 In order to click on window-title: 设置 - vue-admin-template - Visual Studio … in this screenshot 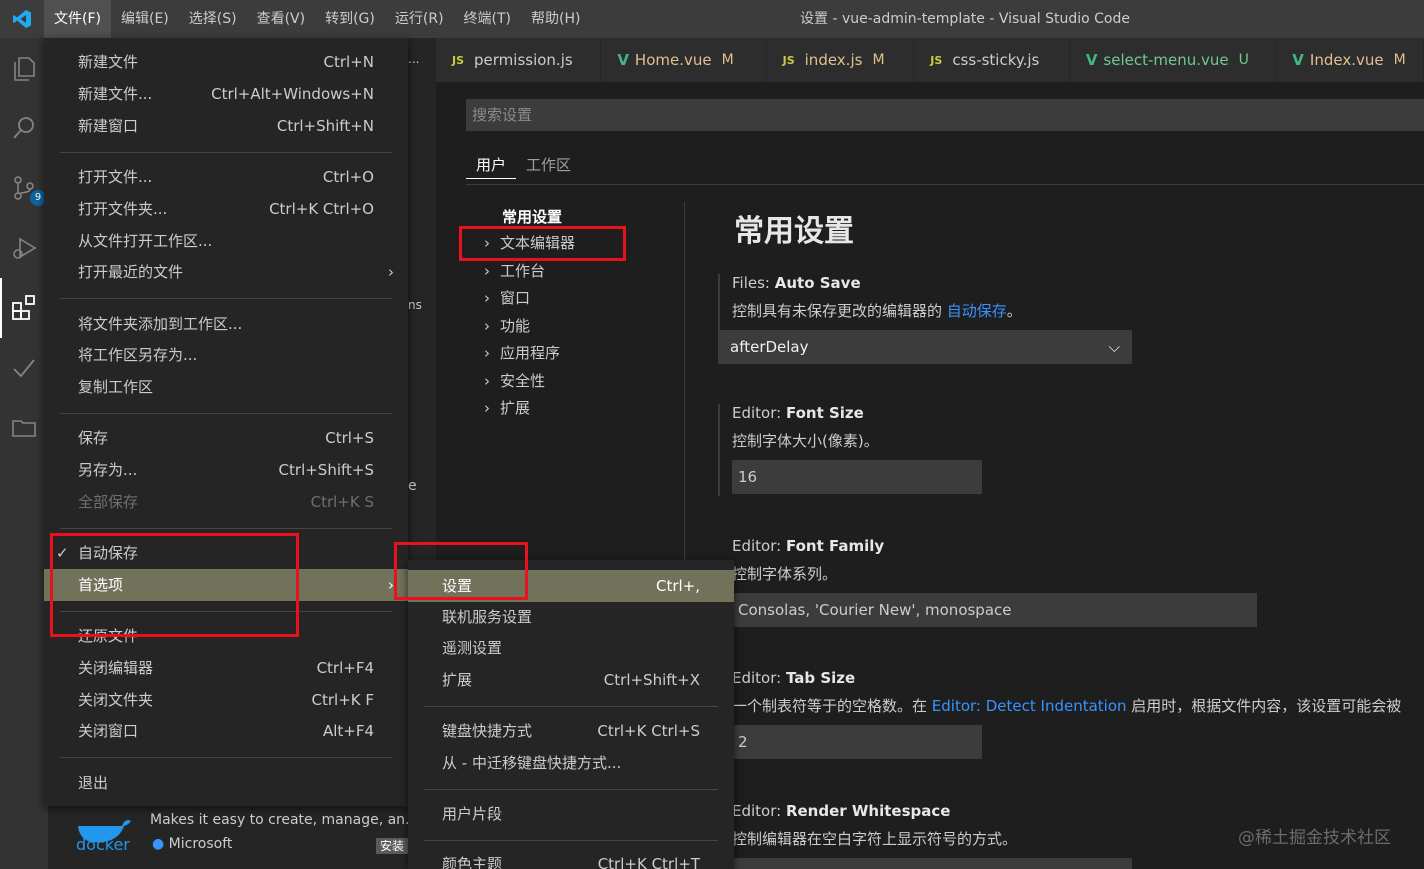, I will do `click(965, 19)`.